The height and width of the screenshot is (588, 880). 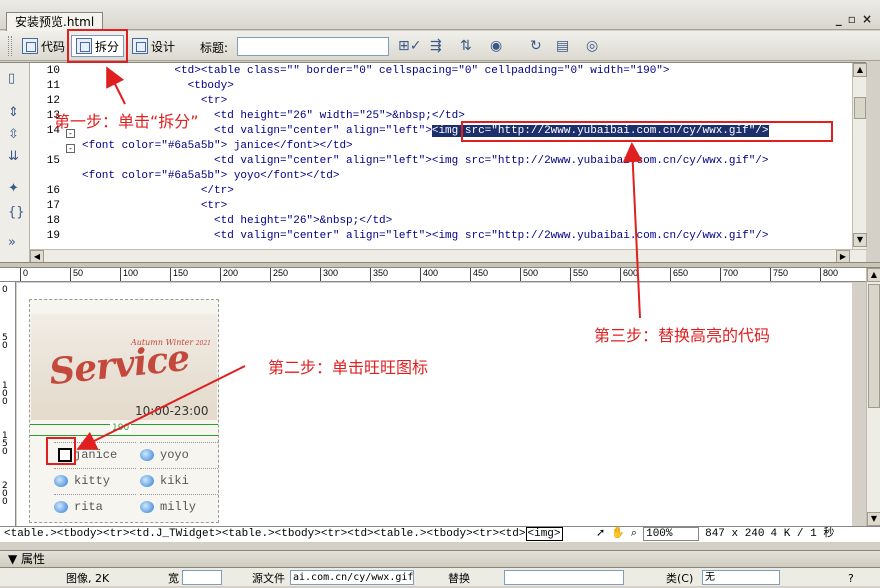 What do you see at coordinates (679, 274) in the screenshot?
I see `ruler-mark: 650` at bounding box center [679, 274].